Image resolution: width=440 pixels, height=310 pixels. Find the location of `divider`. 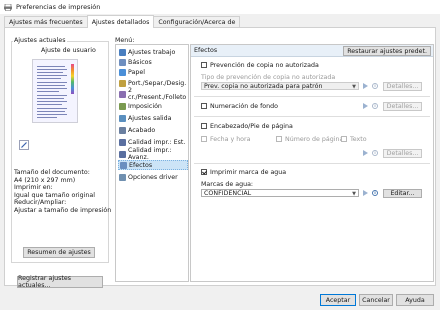

divider is located at coordinates (312, 163).